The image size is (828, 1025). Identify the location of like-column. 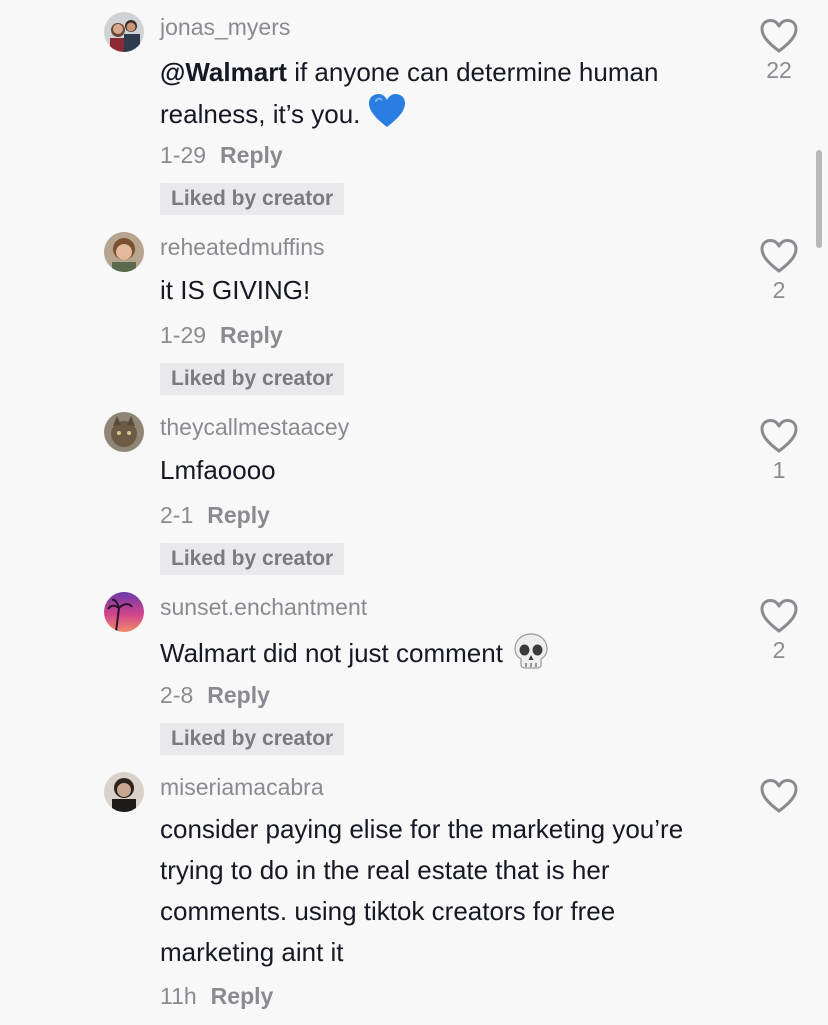
(779, 796).